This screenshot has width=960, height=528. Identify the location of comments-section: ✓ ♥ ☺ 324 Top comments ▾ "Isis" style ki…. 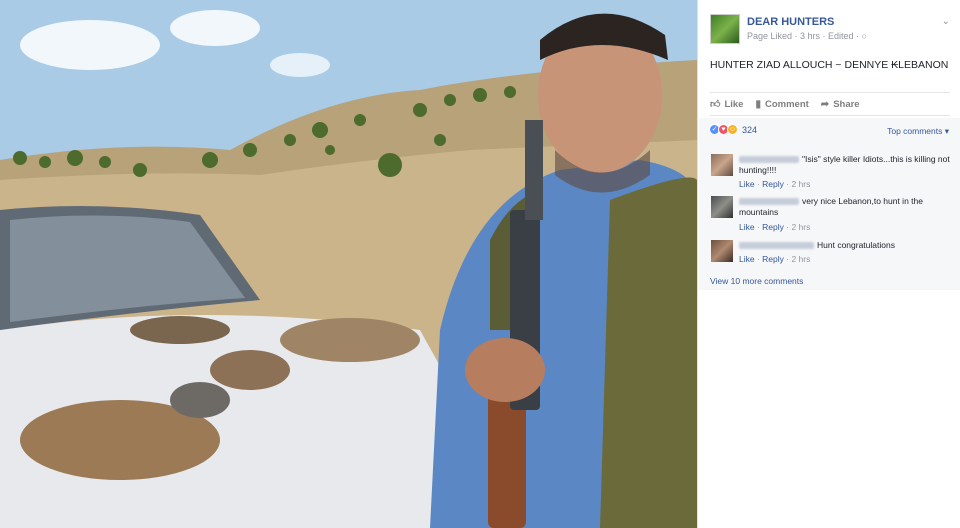
(829, 204).